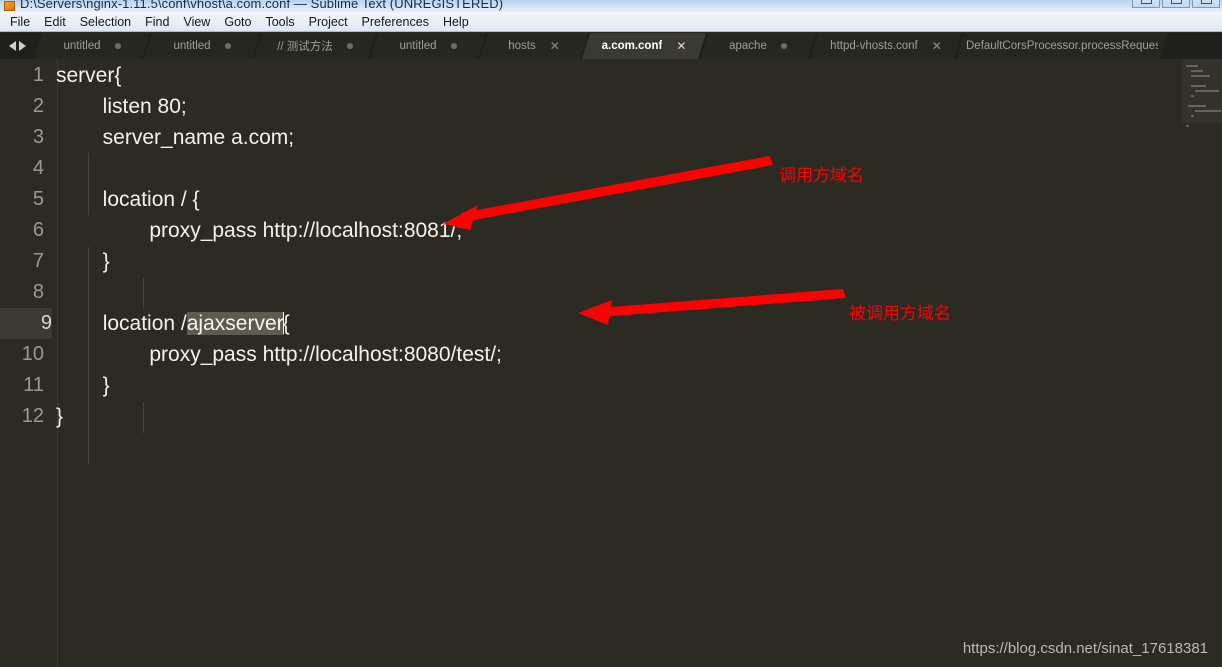 This screenshot has width=1222, height=667. What do you see at coordinates (33, 385) in the screenshot?
I see `line-number: 11` at bounding box center [33, 385].